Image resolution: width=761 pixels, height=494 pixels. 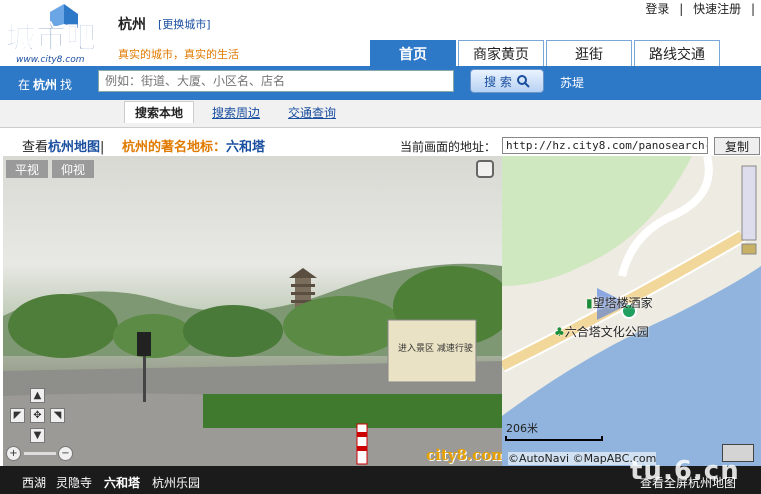 I want to click on copy-button: 复制, so click(x=737, y=146).